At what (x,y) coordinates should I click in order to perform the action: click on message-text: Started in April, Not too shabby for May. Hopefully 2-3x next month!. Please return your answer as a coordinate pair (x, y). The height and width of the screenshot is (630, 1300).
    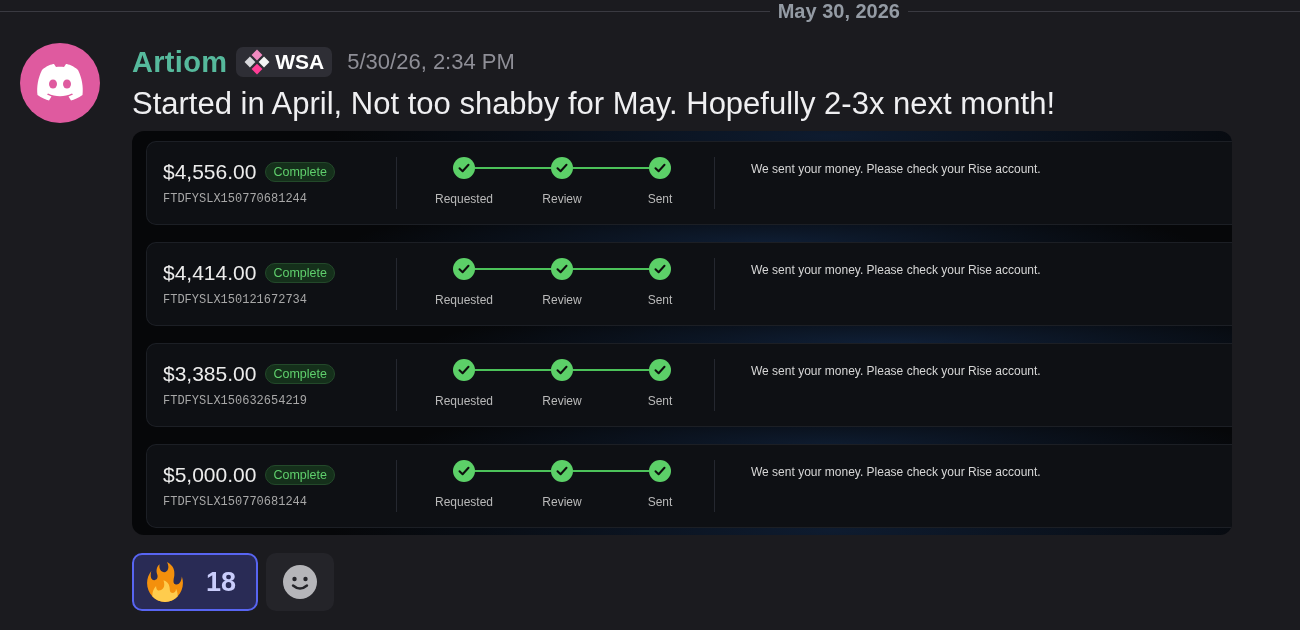
    Looking at the image, I should click on (594, 104).